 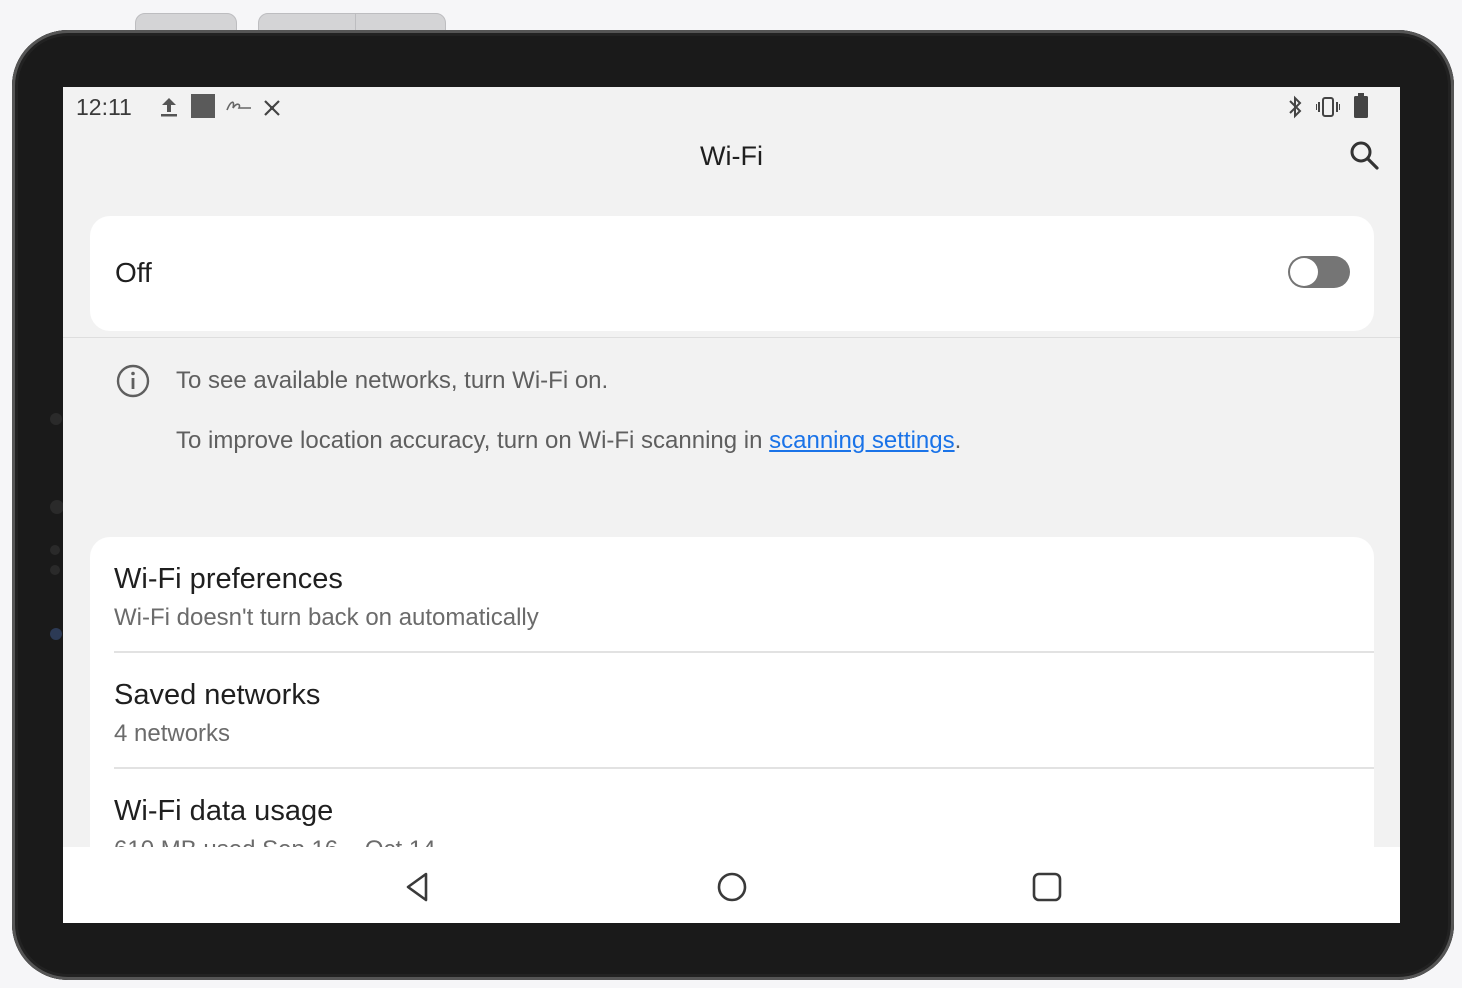 I want to click on square-notification-icon, so click(x=203, y=106).